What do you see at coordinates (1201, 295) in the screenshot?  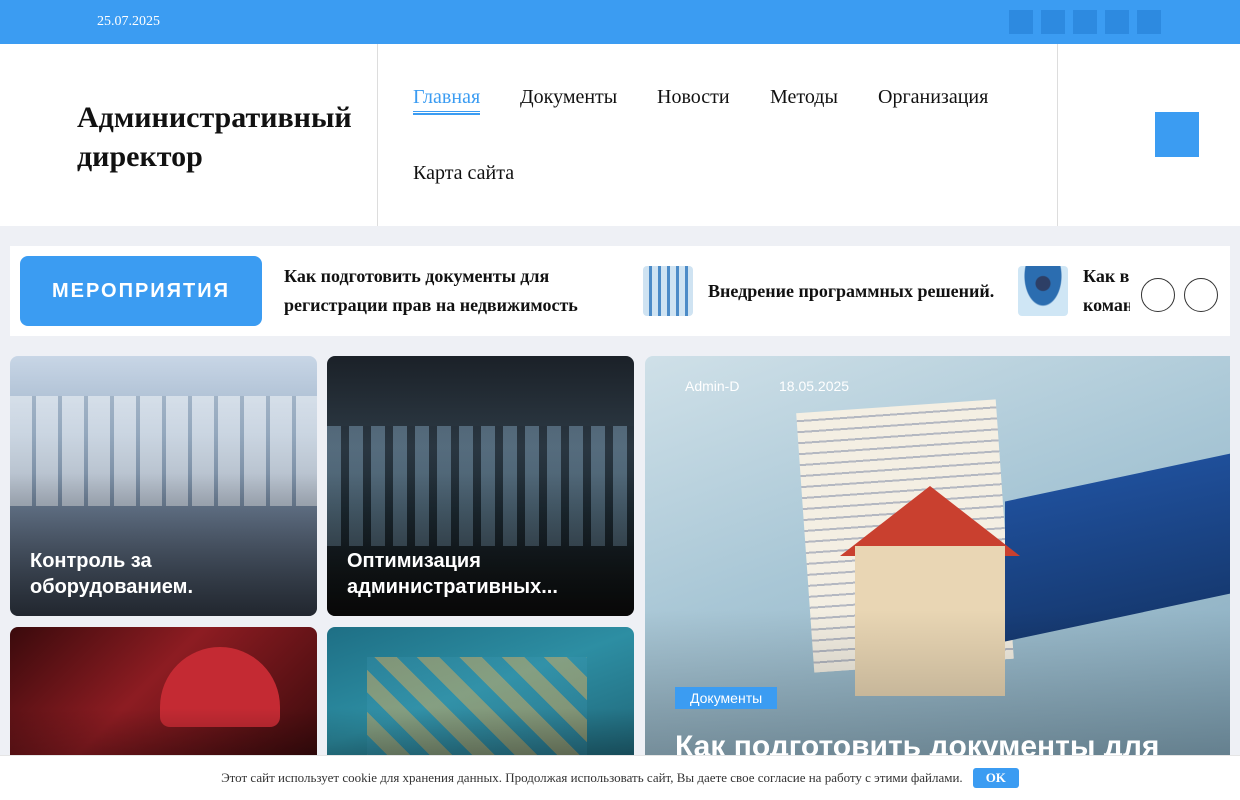 I see `next-arrow-button` at bounding box center [1201, 295].